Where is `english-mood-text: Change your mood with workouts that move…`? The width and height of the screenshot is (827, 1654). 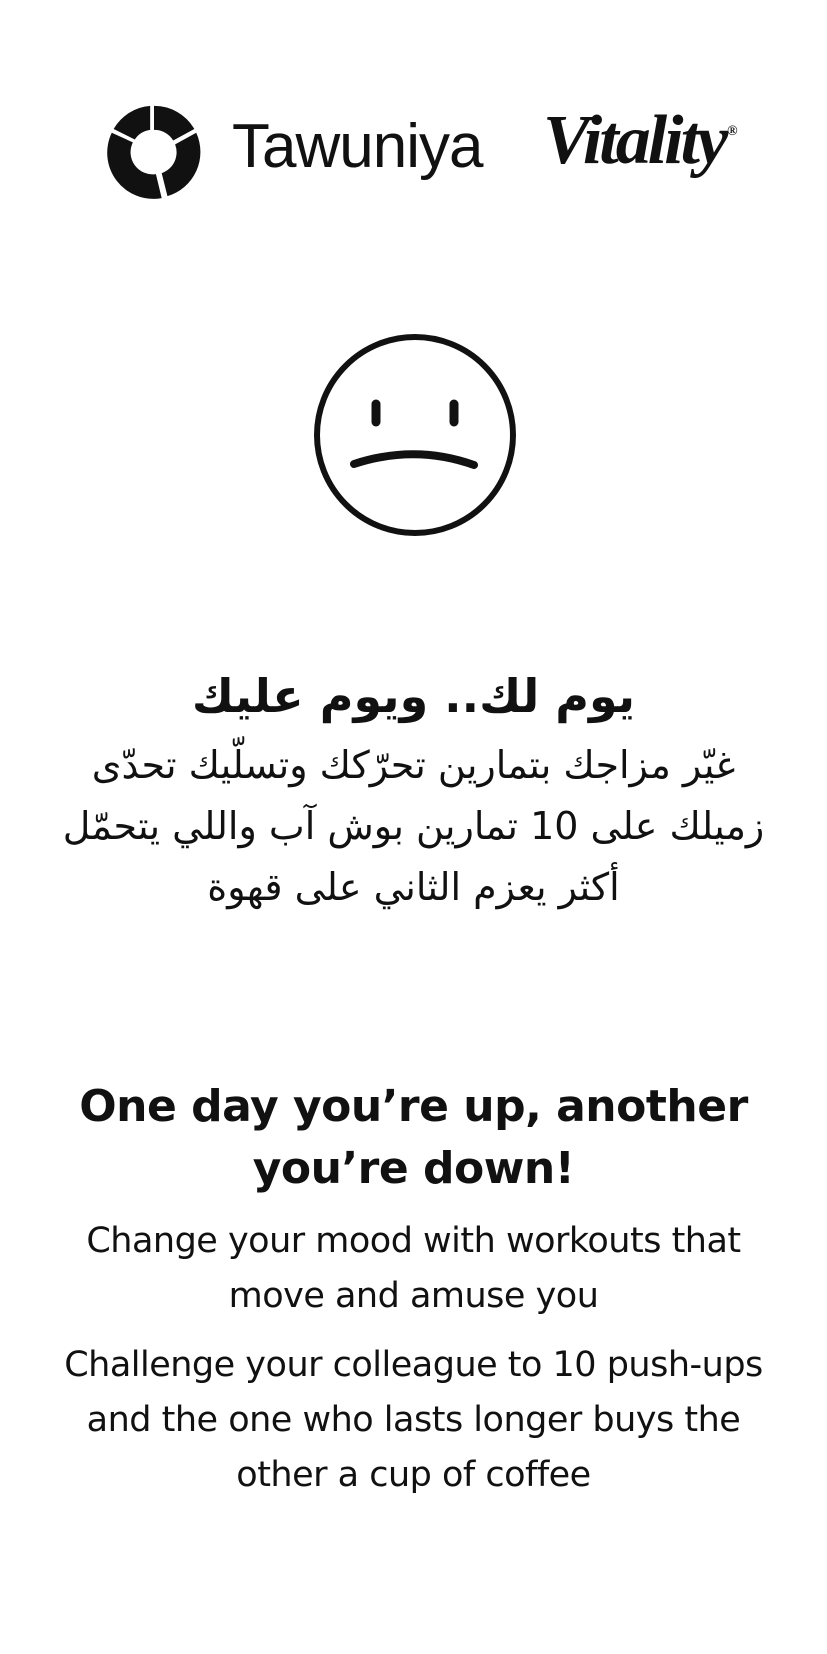 english-mood-text: Change your mood with workouts that move… is located at coordinates (413, 1268).